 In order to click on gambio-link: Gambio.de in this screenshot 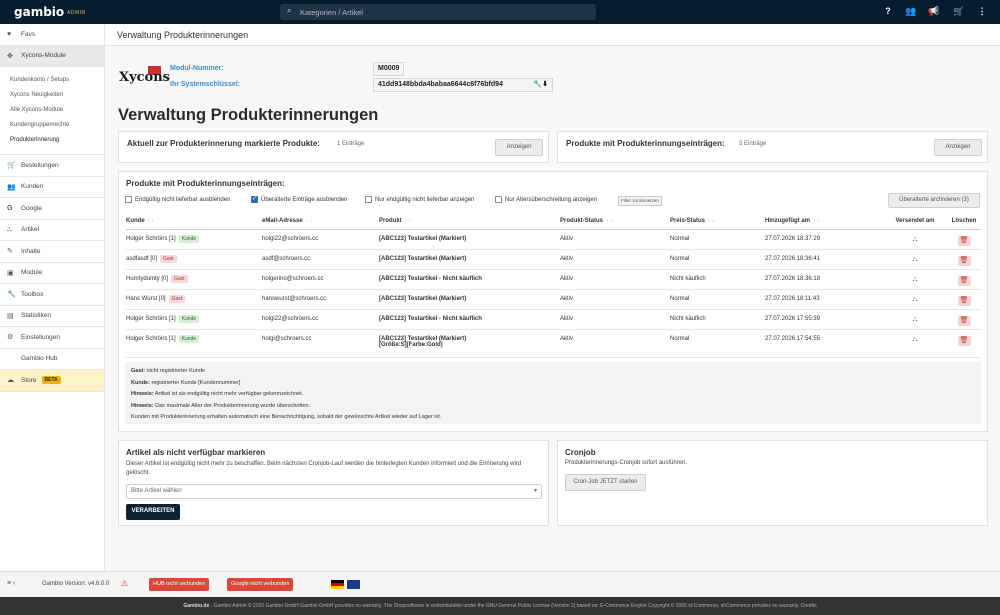, I will do `click(196, 606)`.